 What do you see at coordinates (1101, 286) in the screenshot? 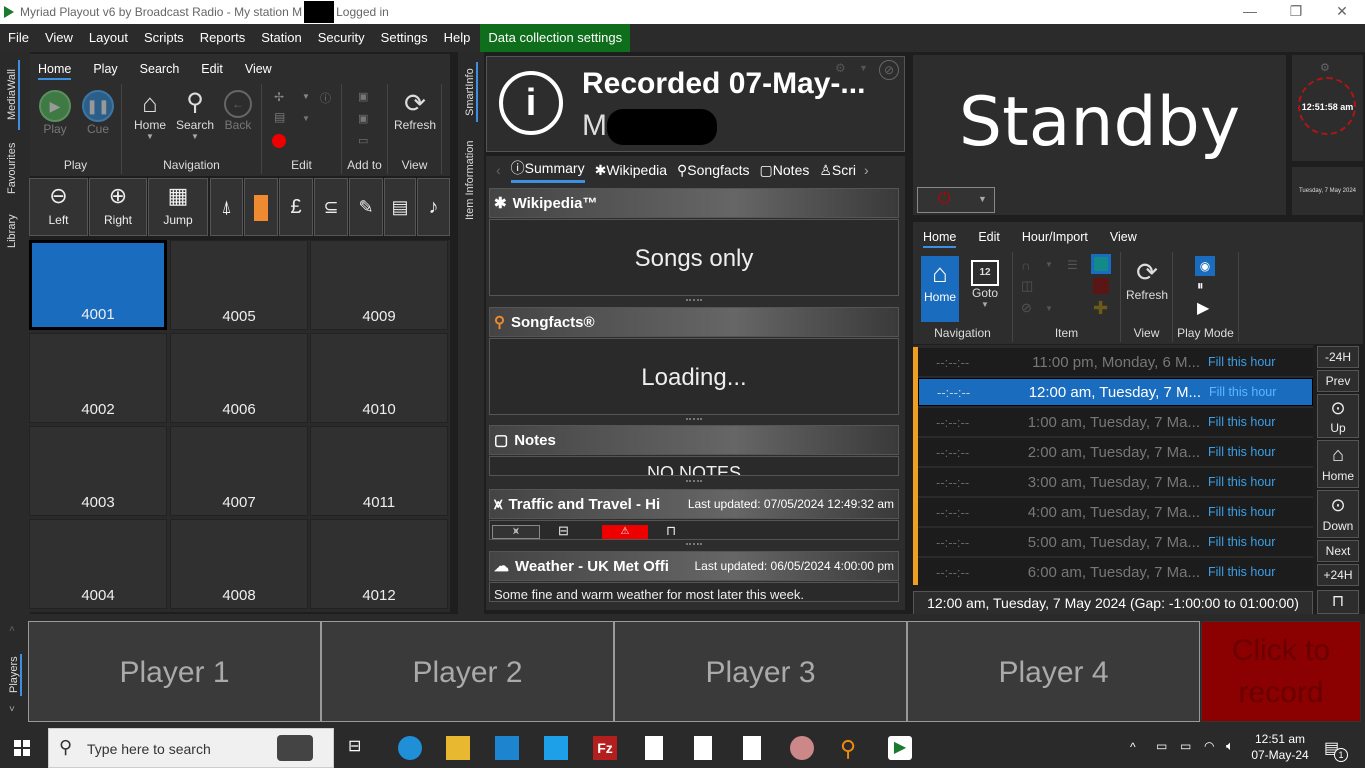
I see `color-red-button` at bounding box center [1101, 286].